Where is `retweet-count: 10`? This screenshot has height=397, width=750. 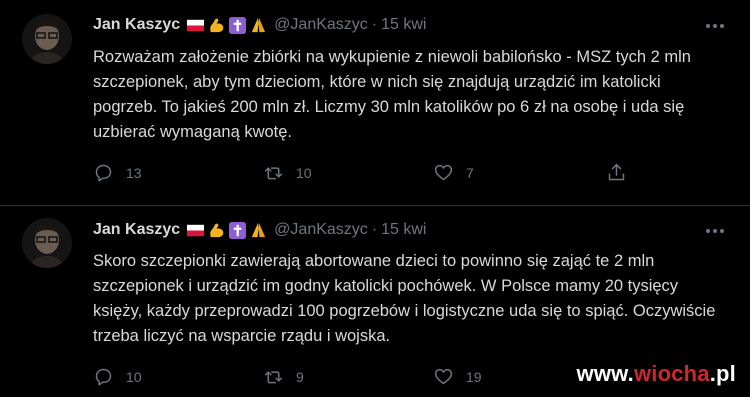
retweet-count: 10 is located at coordinates (304, 172).